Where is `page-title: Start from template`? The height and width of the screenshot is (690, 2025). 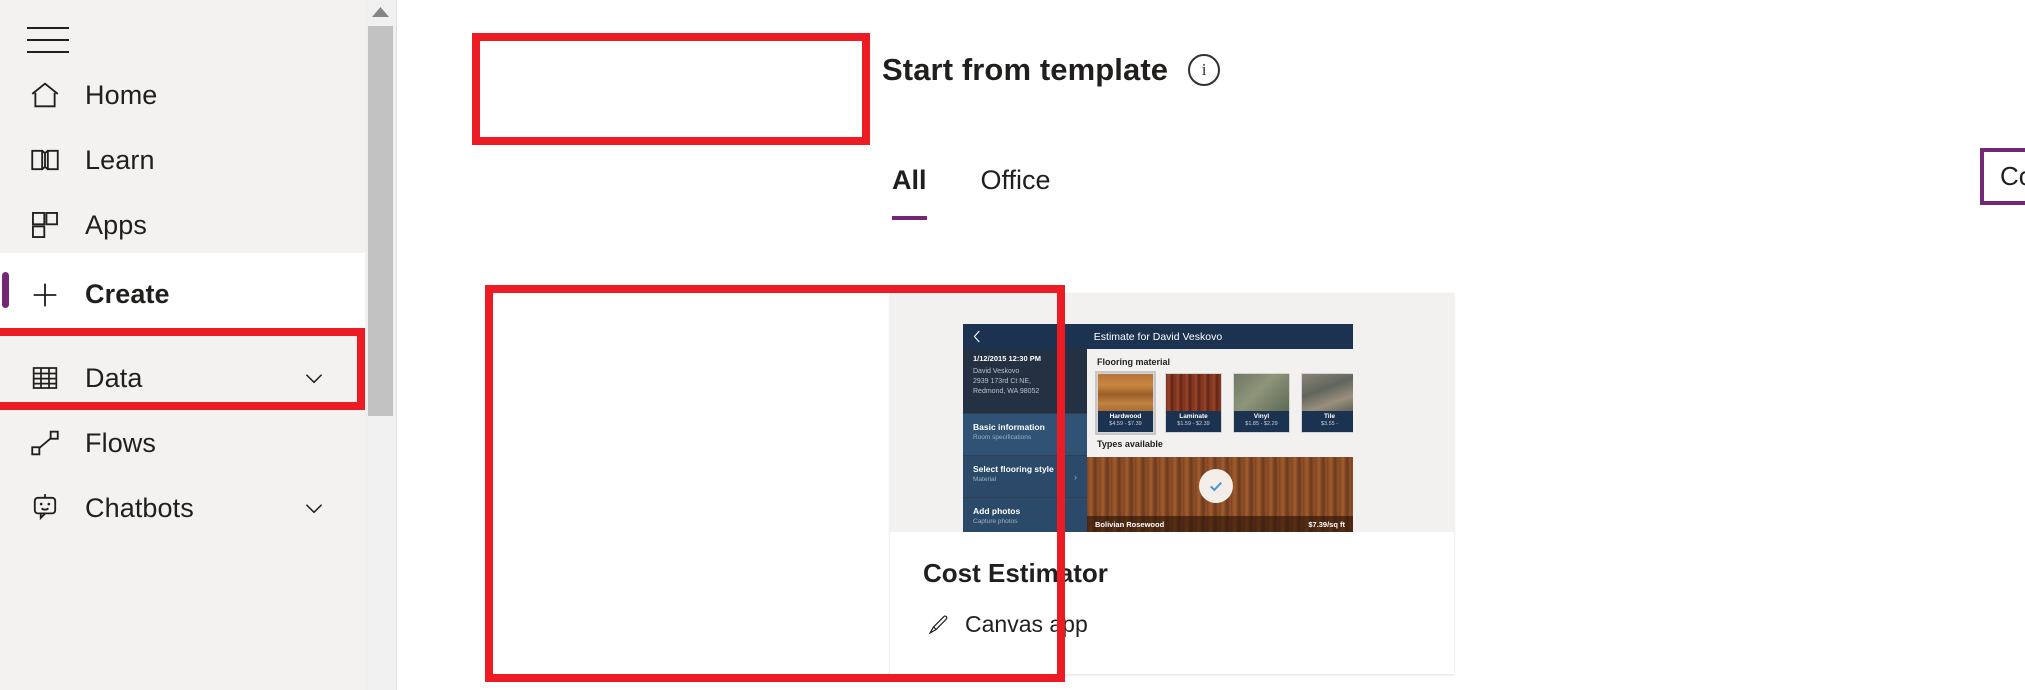
page-title: Start from template is located at coordinates (1025, 69).